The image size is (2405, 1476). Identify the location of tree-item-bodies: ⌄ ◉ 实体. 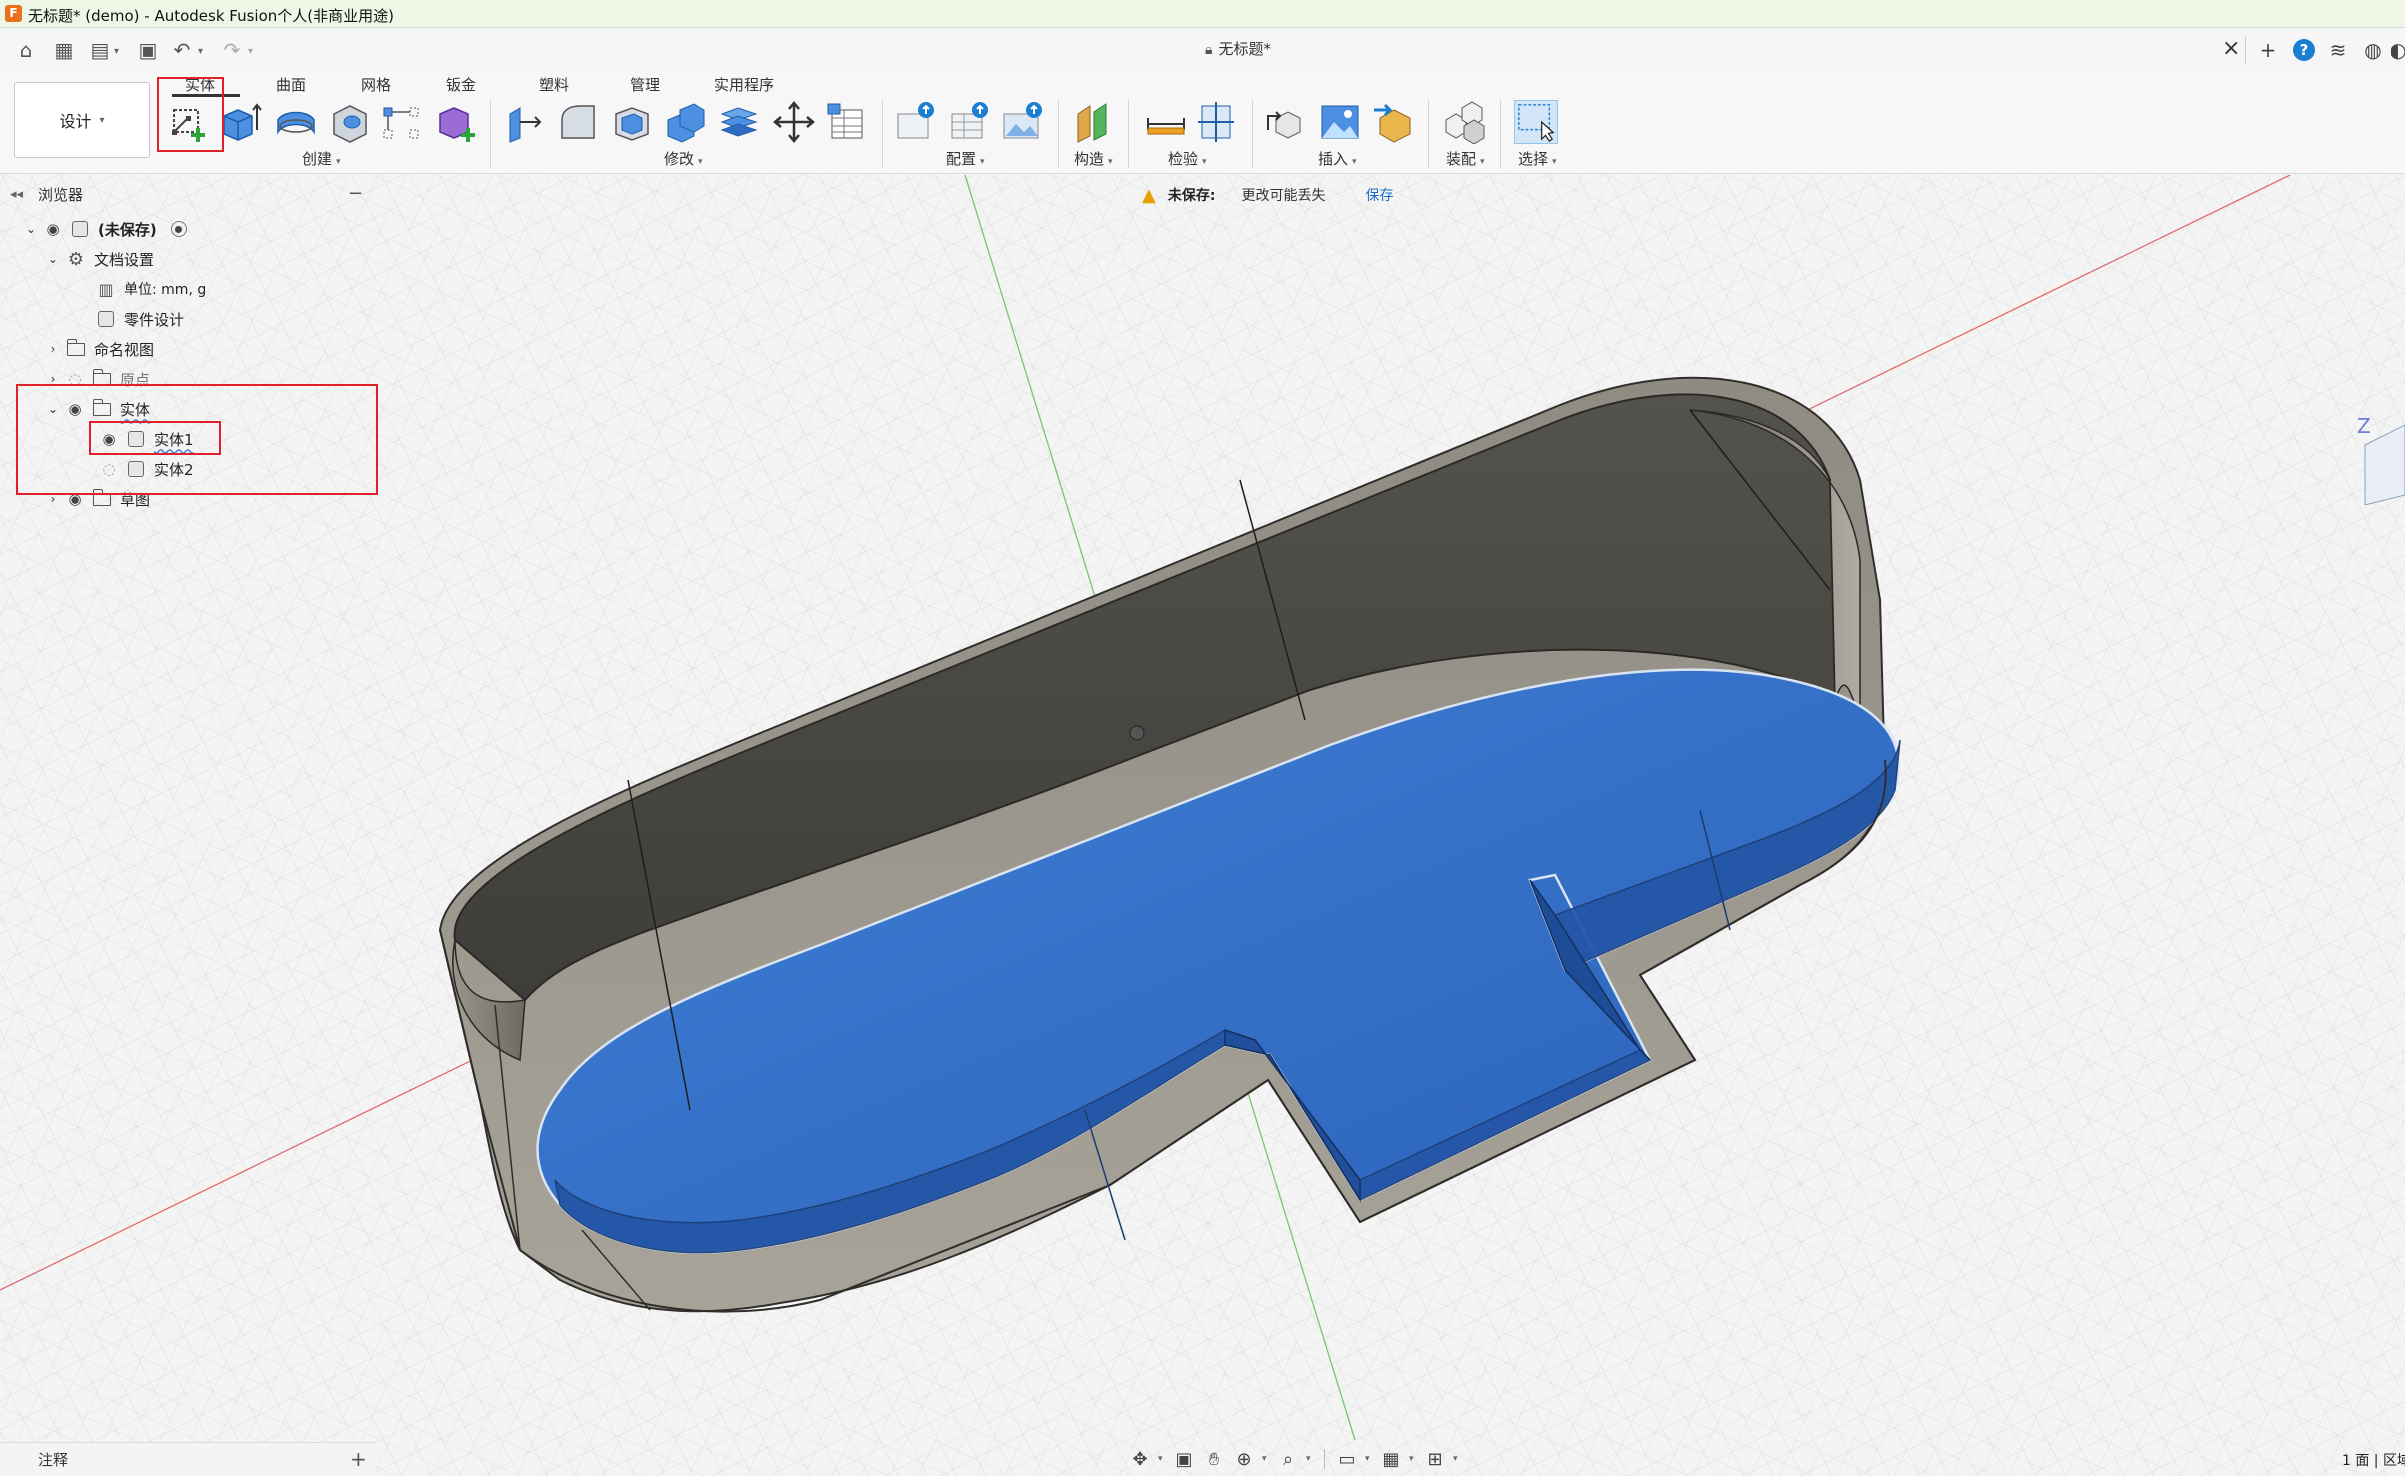
(97, 409).